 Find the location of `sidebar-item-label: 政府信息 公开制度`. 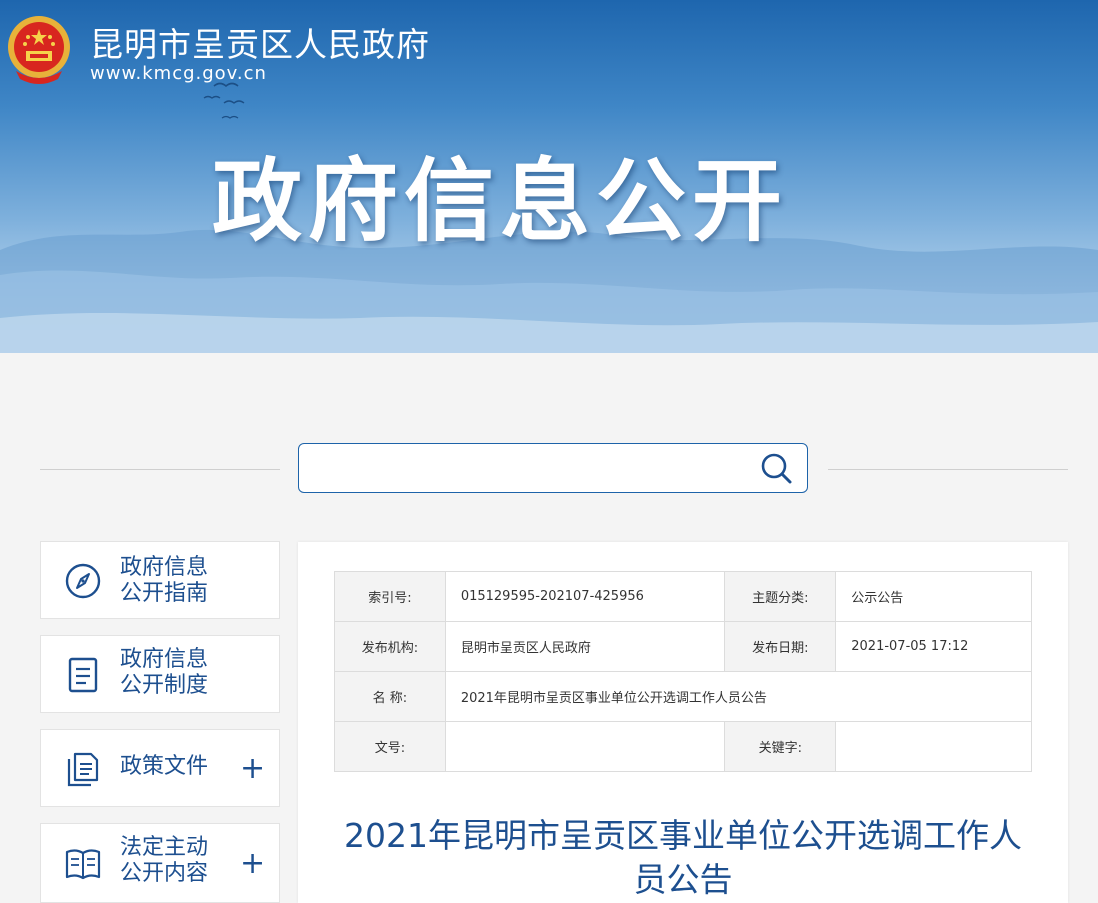

sidebar-item-label: 政府信息 公开制度 is located at coordinates (164, 672).